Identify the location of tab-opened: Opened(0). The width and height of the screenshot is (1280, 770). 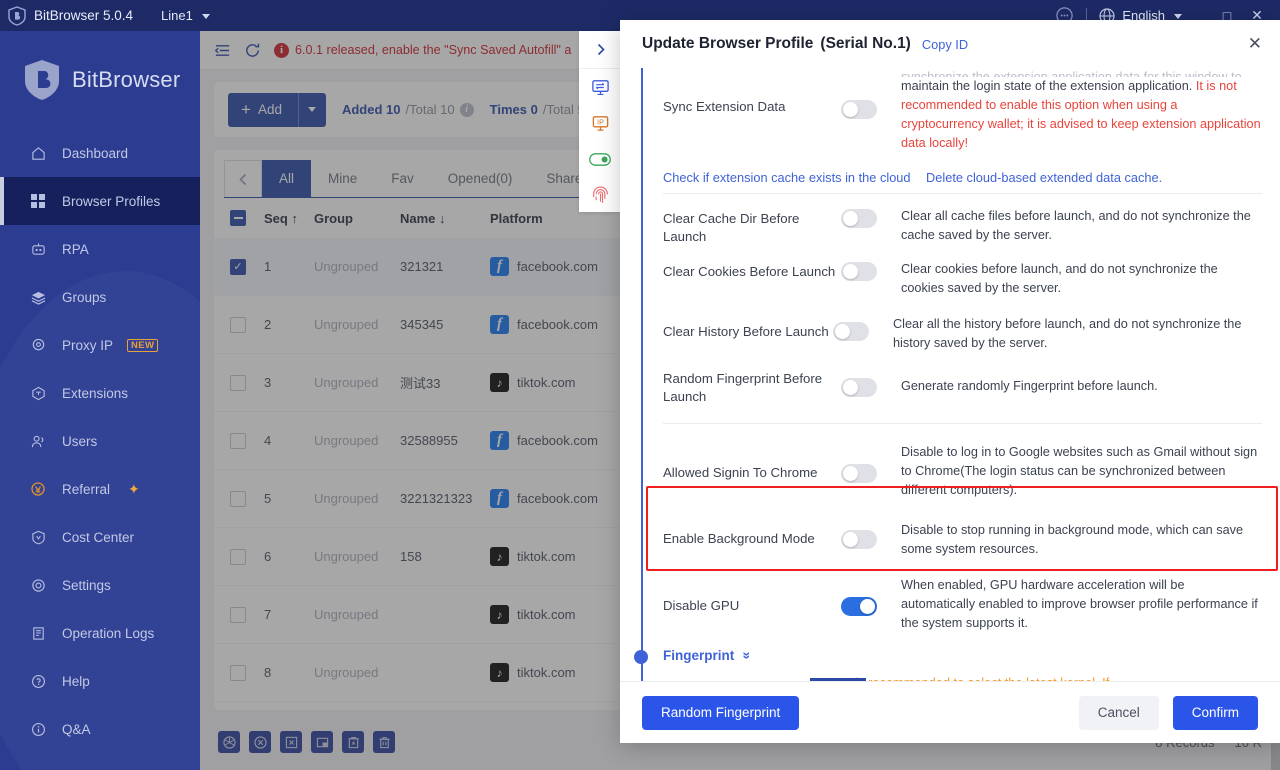
(480, 178).